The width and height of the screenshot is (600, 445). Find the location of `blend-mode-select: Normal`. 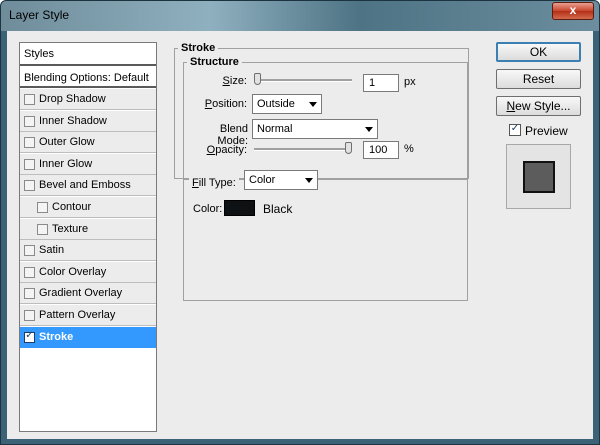

blend-mode-select: Normal is located at coordinates (315, 129).